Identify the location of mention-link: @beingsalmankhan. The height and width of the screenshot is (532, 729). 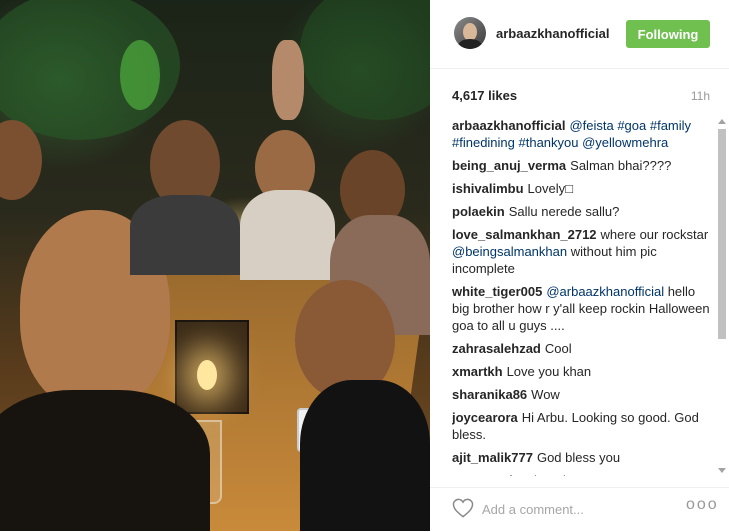
(509, 251).